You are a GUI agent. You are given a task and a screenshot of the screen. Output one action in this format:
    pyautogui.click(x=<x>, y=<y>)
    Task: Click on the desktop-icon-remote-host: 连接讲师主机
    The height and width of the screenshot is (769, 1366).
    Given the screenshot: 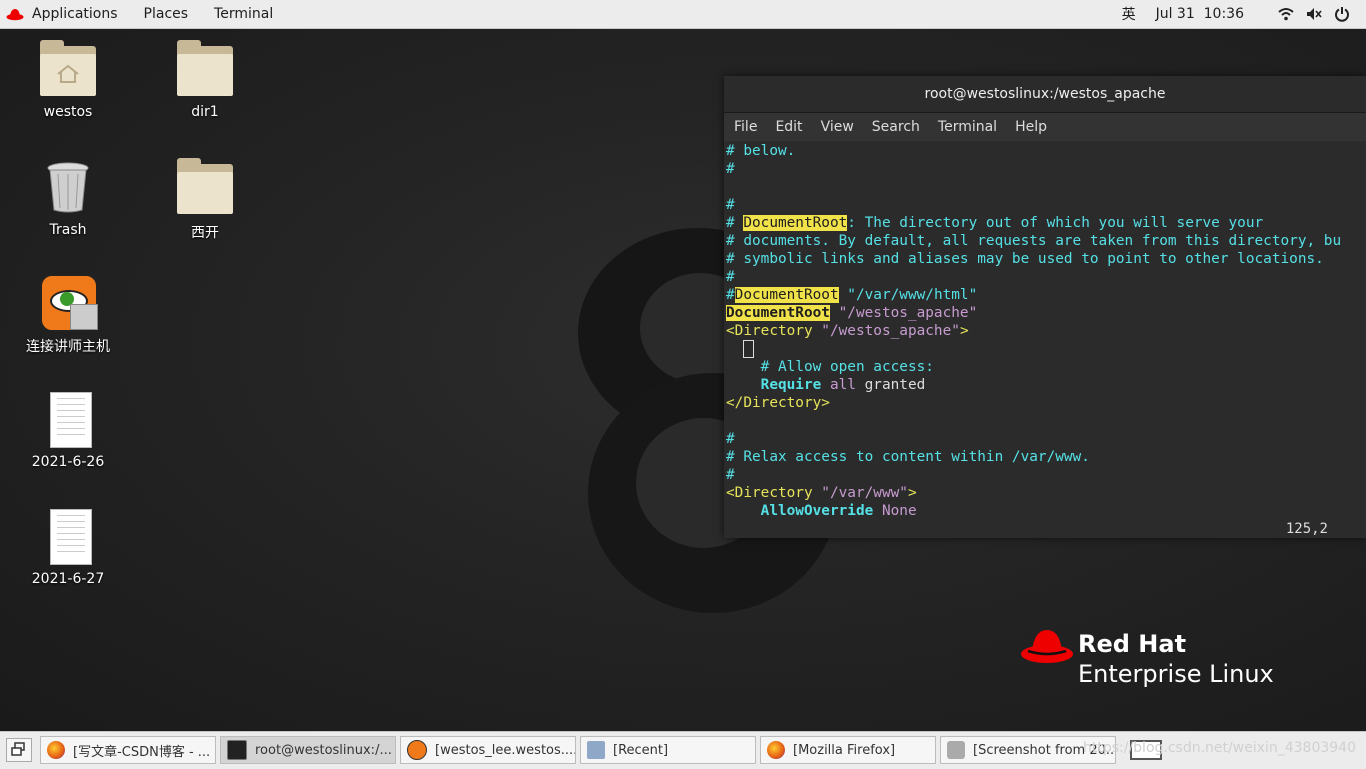 What is the action you would take?
    pyautogui.click(x=68, y=314)
    